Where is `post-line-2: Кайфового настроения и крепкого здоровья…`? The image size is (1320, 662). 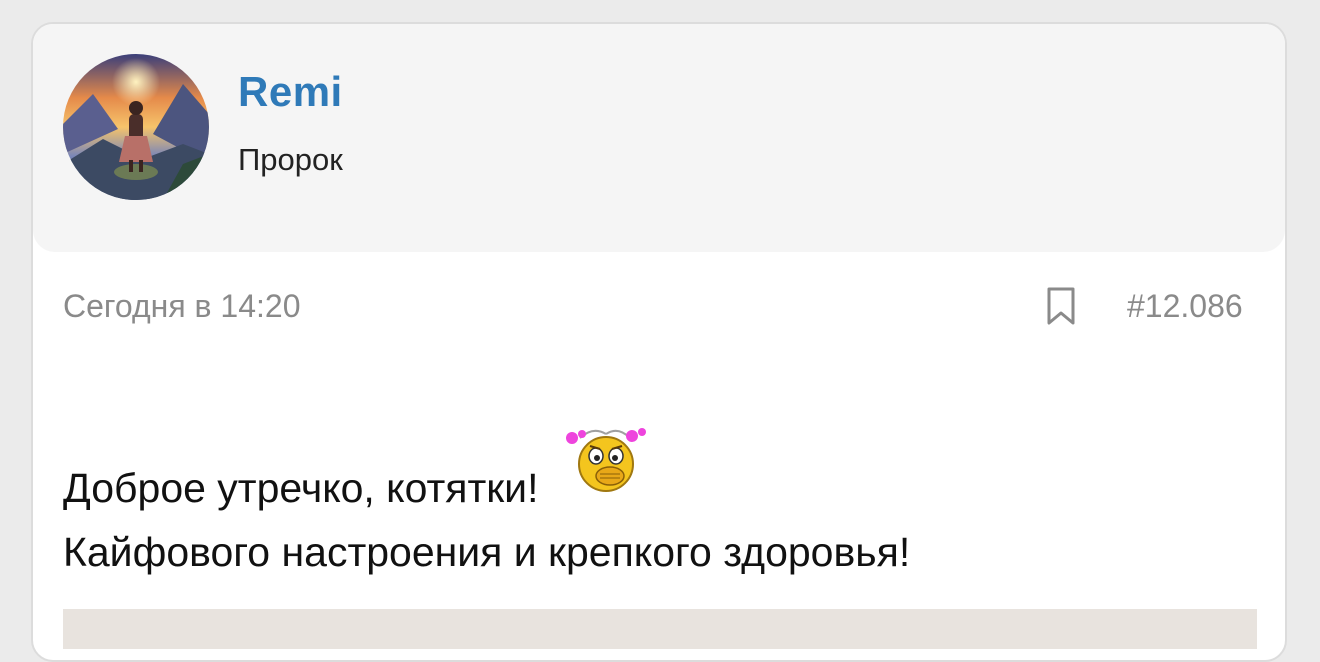
post-line-2: Кайфового настроения и крепкого здоровья… is located at coordinates (486, 552).